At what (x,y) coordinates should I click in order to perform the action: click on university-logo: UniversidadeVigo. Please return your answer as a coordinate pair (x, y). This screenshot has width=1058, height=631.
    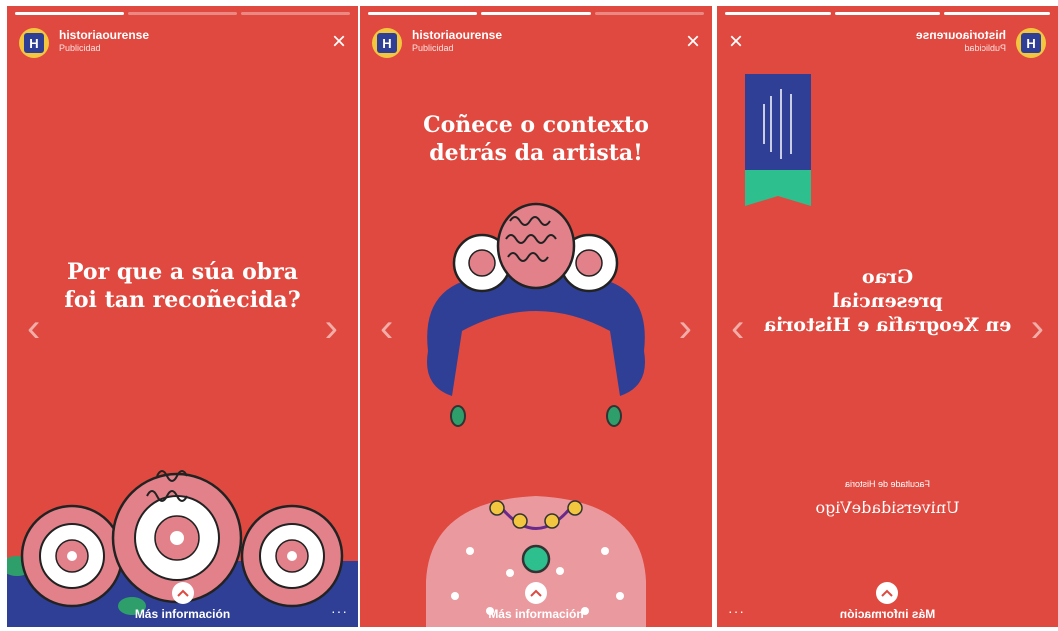
    Looking at the image, I should click on (887, 507).